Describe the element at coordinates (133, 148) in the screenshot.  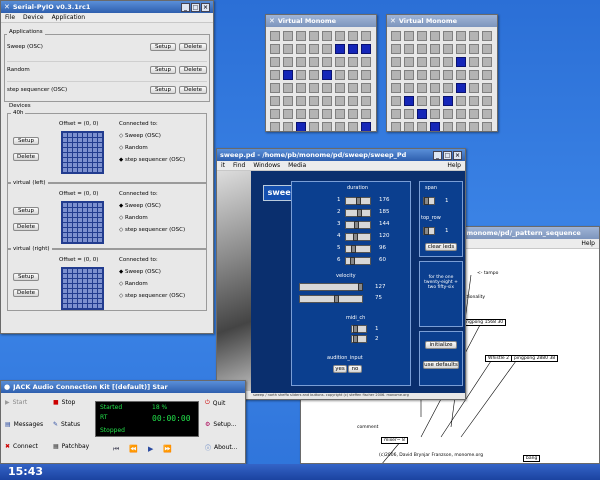
I see `device-app-radio: ◇ Random` at that location.